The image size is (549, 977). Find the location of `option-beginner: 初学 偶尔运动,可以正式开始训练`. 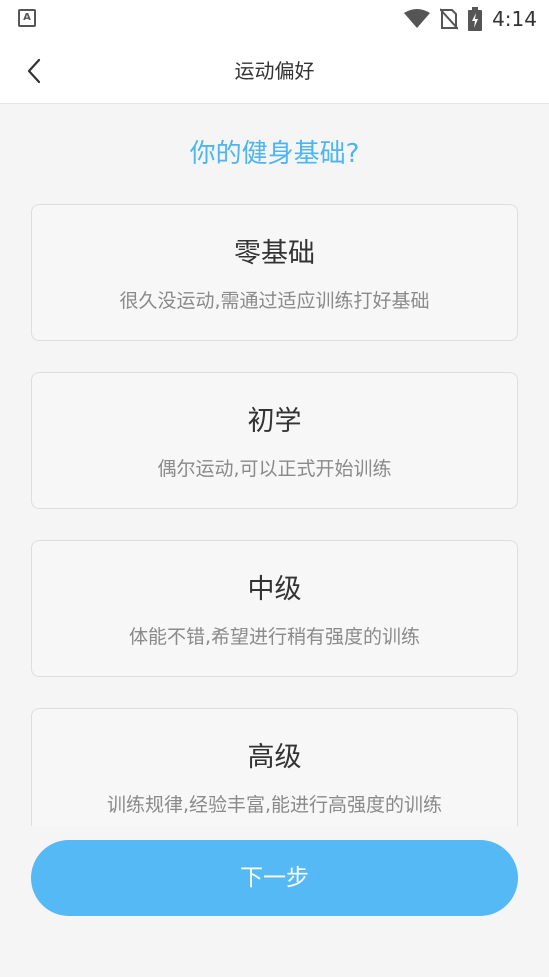

option-beginner: 初学 偶尔运动,可以正式开始训练 is located at coordinates (274, 440).